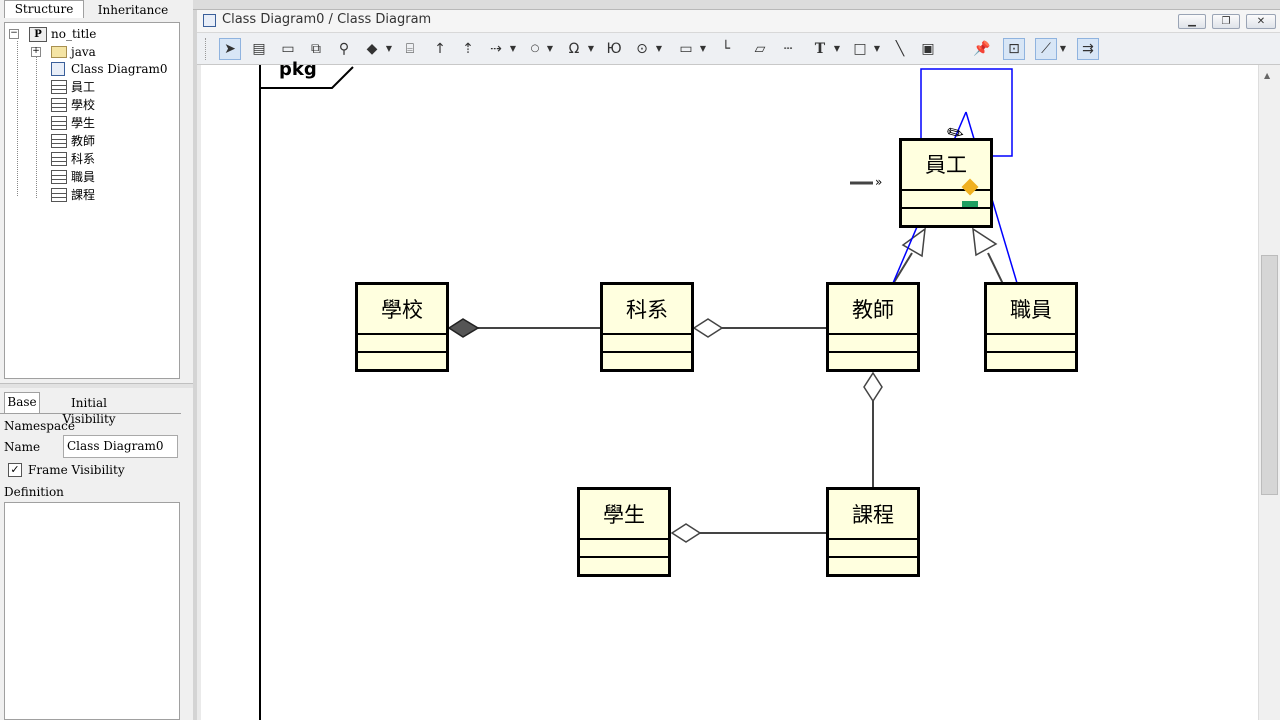  What do you see at coordinates (928, 49) in the screenshot?
I see `image-icon: ▣` at bounding box center [928, 49].